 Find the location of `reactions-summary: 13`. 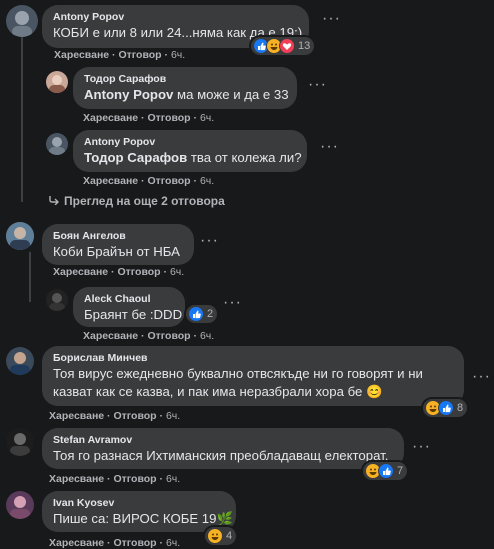

reactions-summary: 13 is located at coordinates (283, 46).